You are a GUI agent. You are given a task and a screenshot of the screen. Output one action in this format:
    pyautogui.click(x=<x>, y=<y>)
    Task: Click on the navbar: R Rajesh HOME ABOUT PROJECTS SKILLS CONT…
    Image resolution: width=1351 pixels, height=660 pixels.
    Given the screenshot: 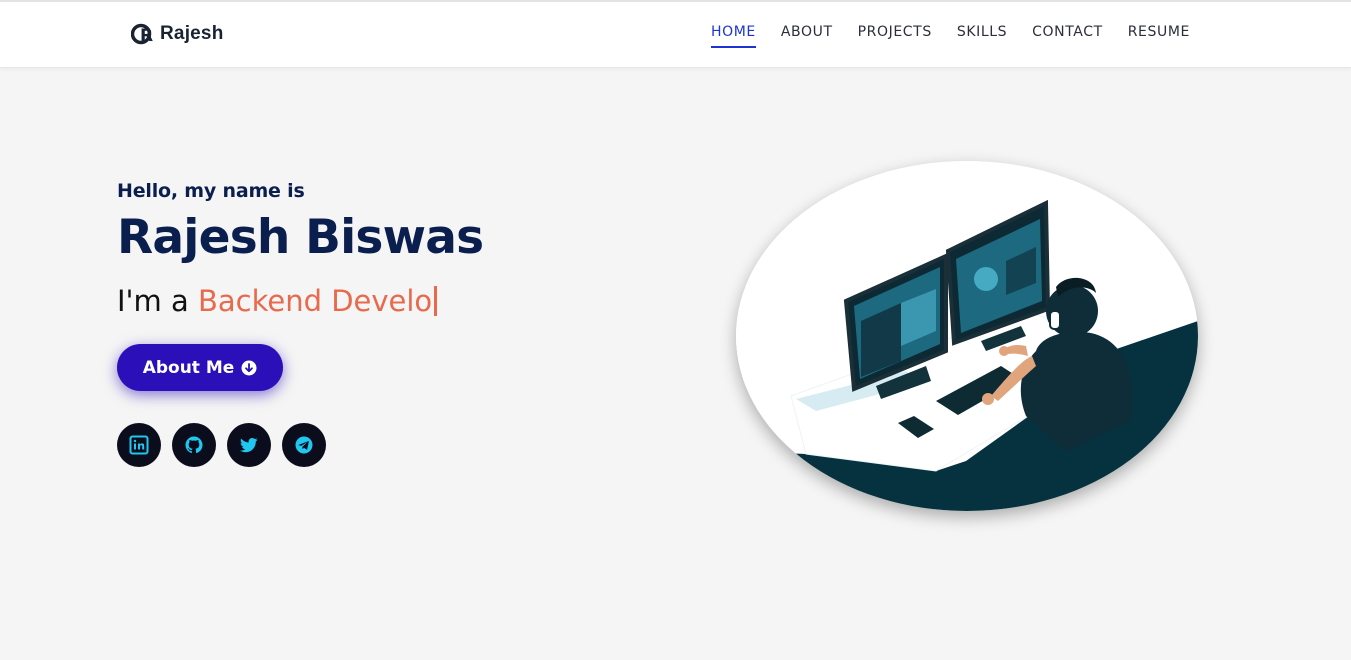 What is the action you would take?
    pyautogui.click(x=675, y=35)
    